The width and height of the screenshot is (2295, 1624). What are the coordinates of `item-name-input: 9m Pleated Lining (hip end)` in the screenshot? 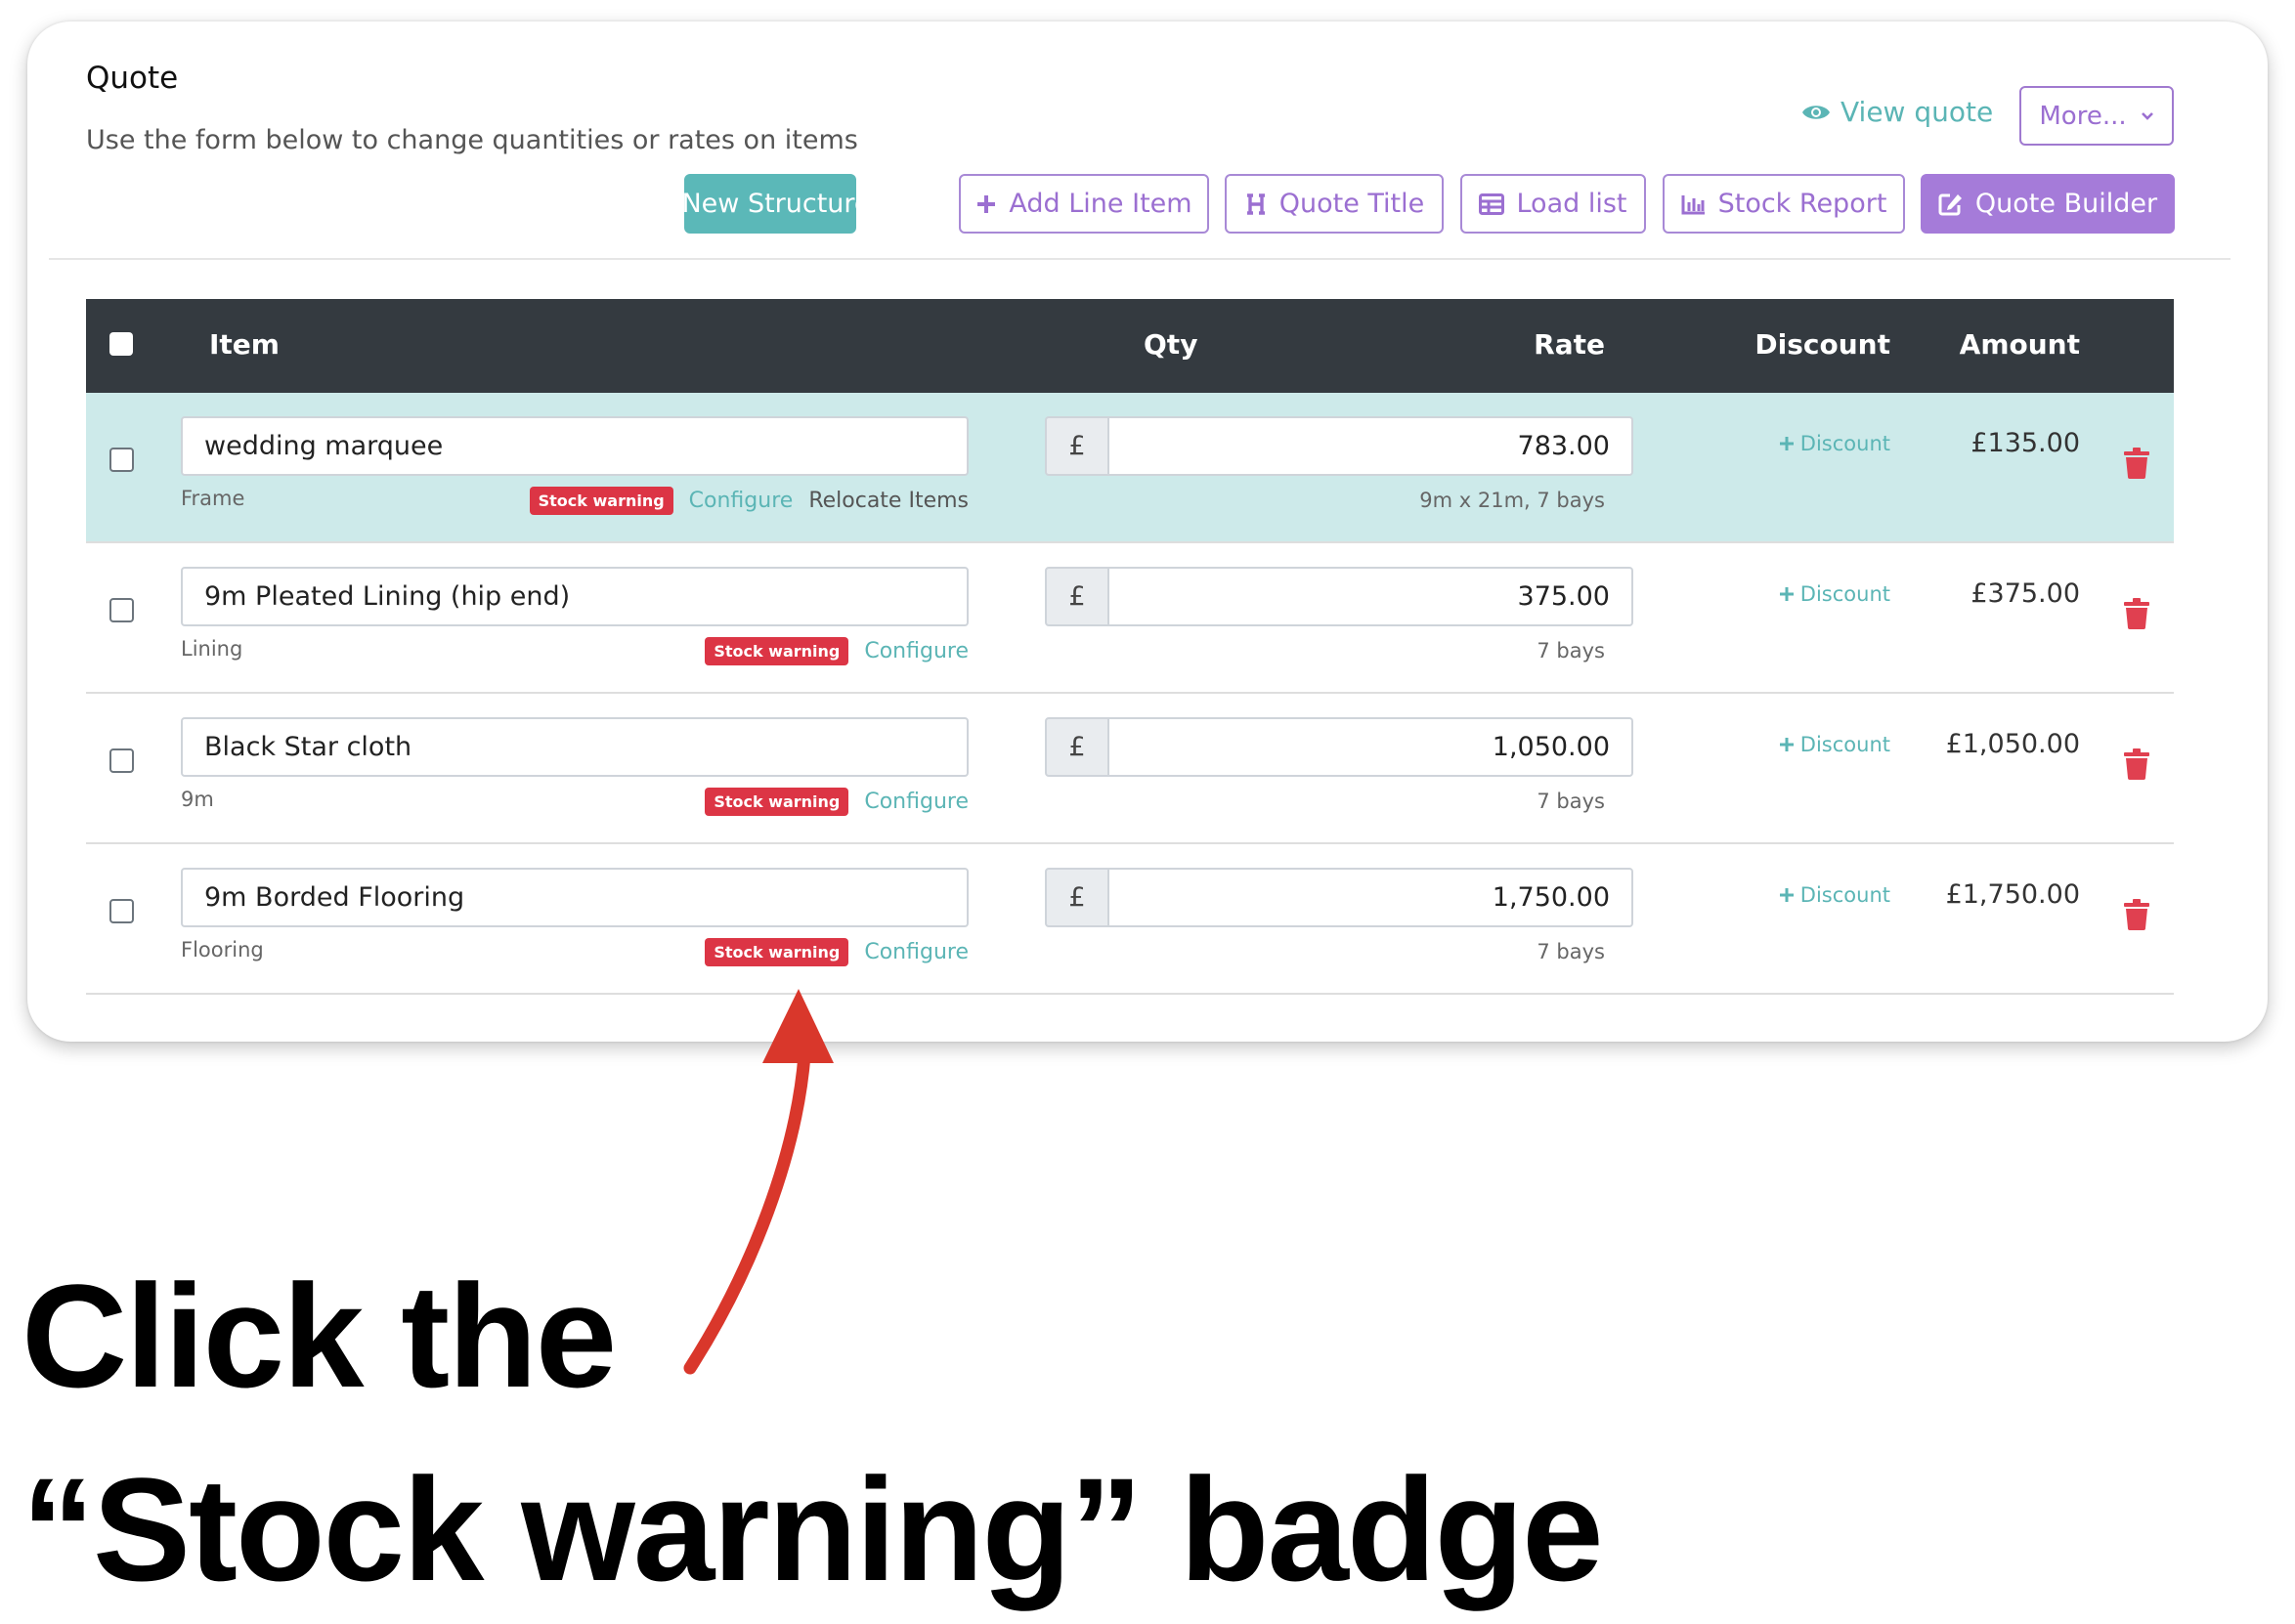 It's located at (575, 596).